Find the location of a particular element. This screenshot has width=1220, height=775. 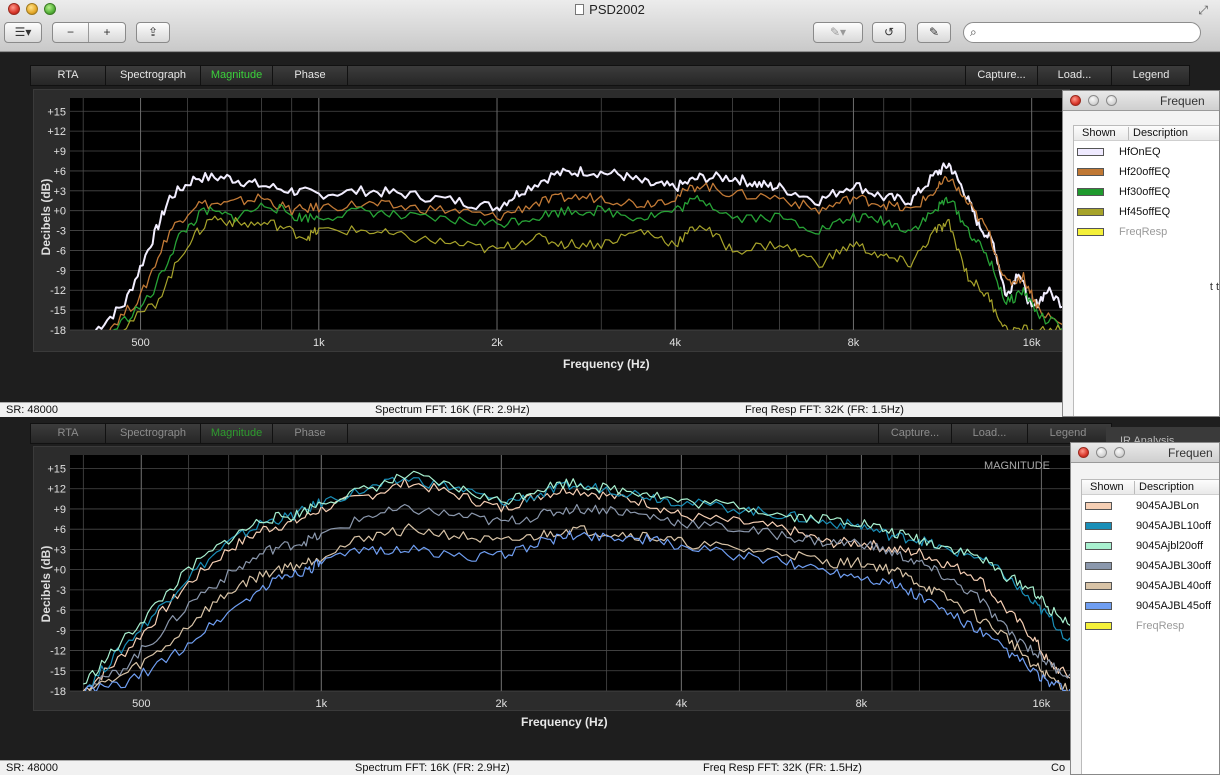

top-x-axis-label: Frequency (Hz) is located at coordinates (606, 364).